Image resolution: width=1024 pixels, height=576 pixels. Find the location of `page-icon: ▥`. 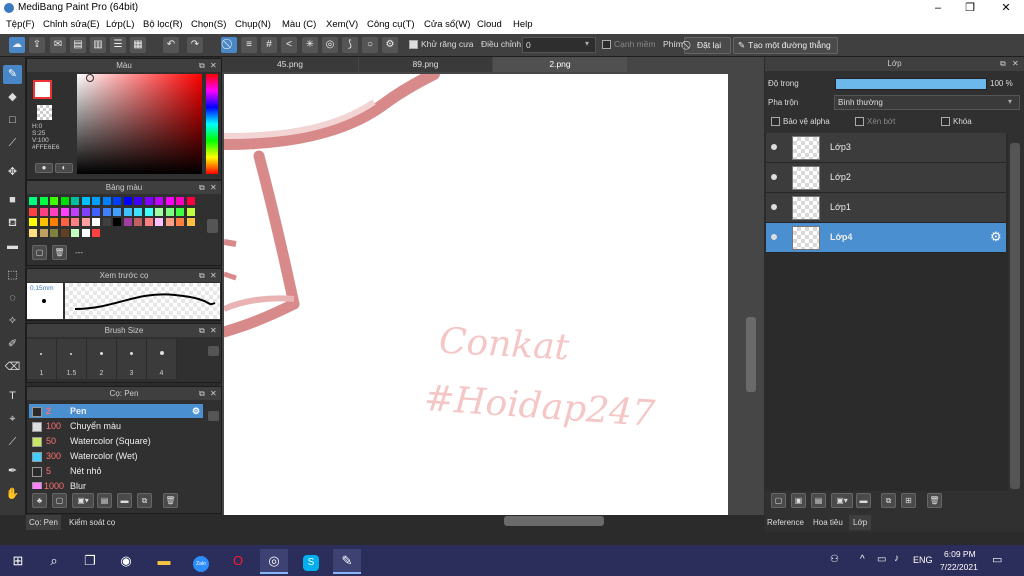

page-icon: ▥ is located at coordinates (98, 45).